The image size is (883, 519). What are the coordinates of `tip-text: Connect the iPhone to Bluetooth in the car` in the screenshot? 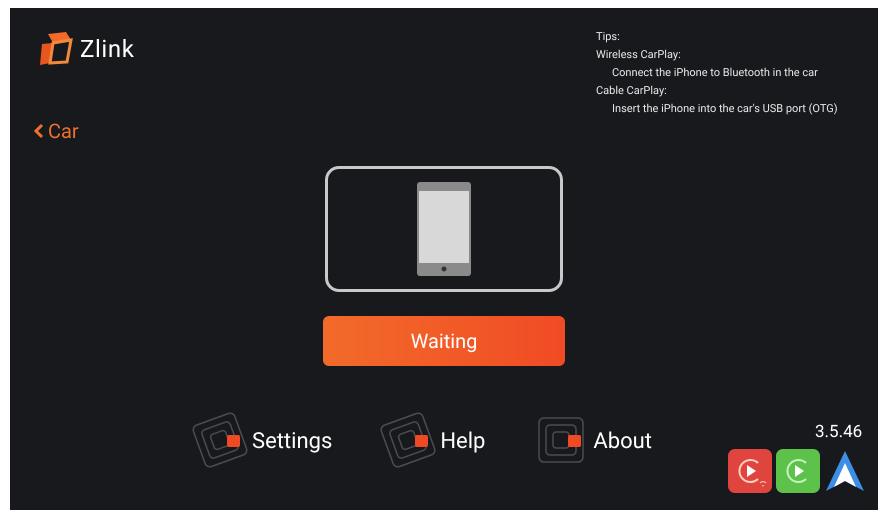 It's located at (715, 73).